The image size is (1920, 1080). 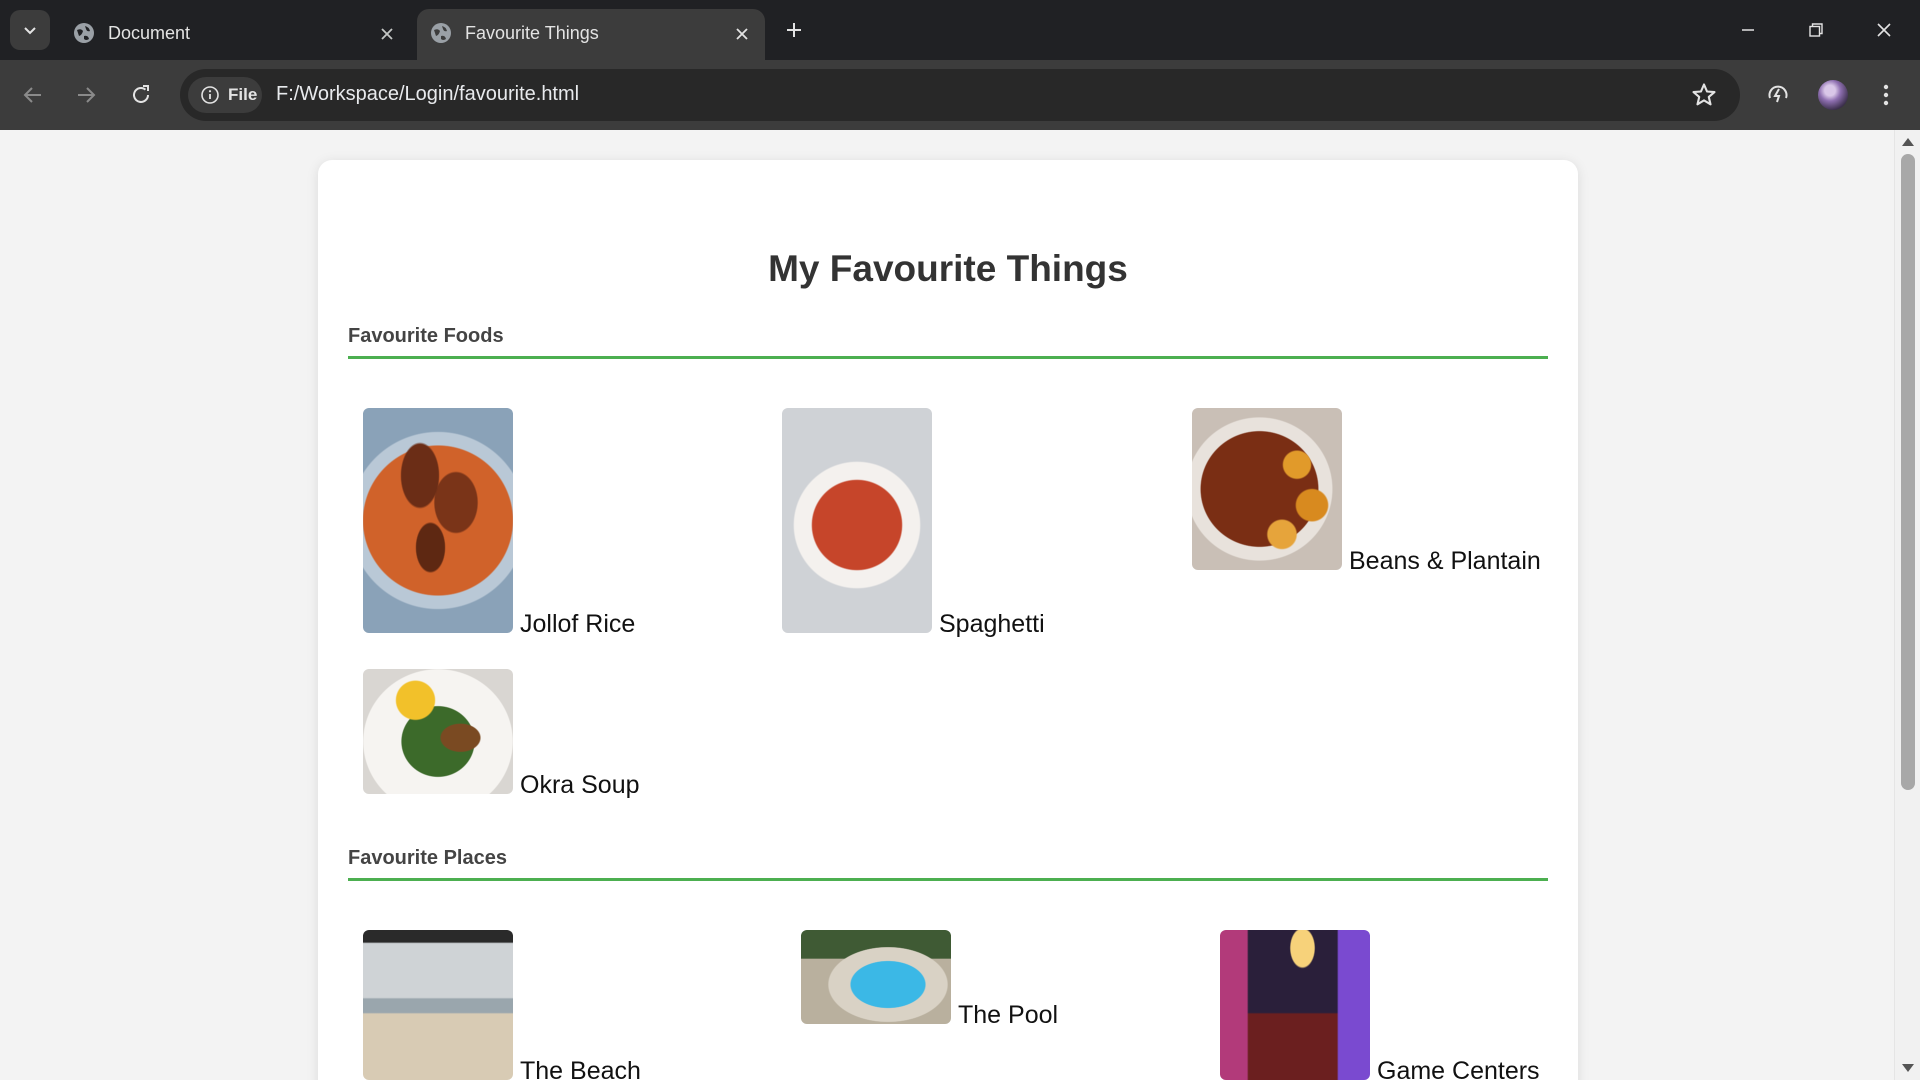 I want to click on food-item-okra-soup: Okra Soup, so click(x=501, y=733).